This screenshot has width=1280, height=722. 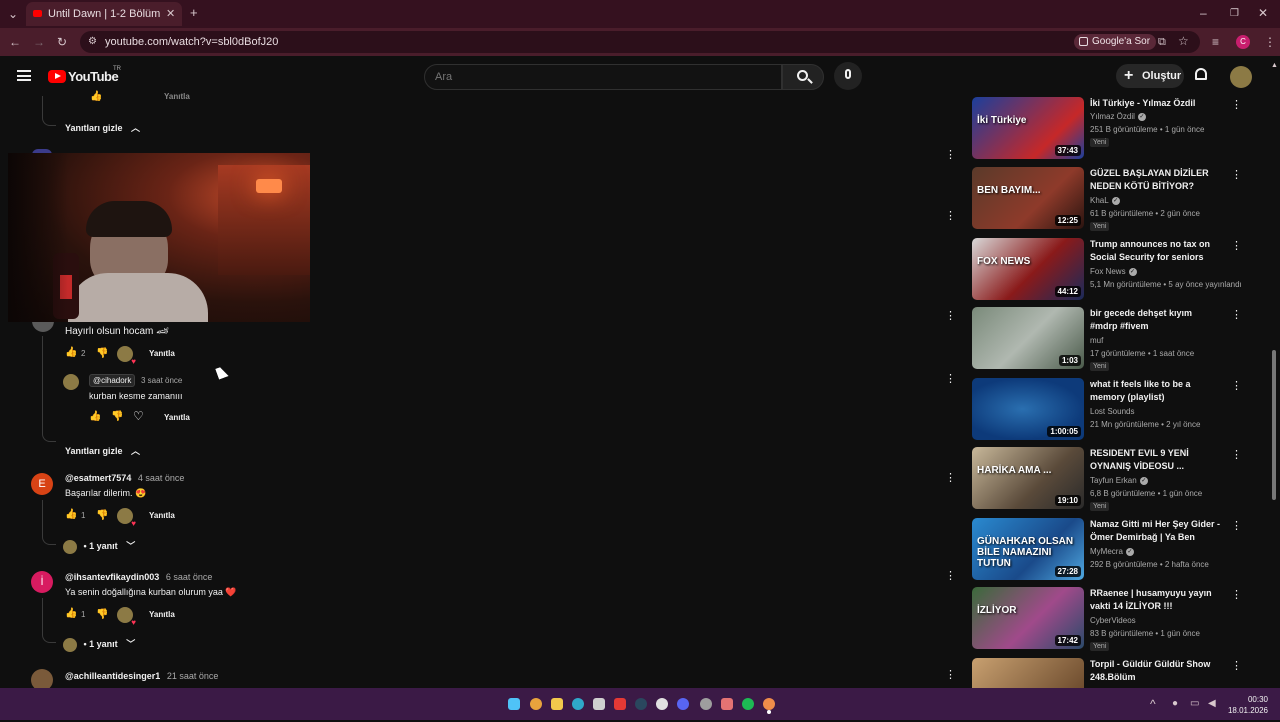 What do you see at coordinates (1212, 704) in the screenshot?
I see `volume-icon: ◀` at bounding box center [1212, 704].